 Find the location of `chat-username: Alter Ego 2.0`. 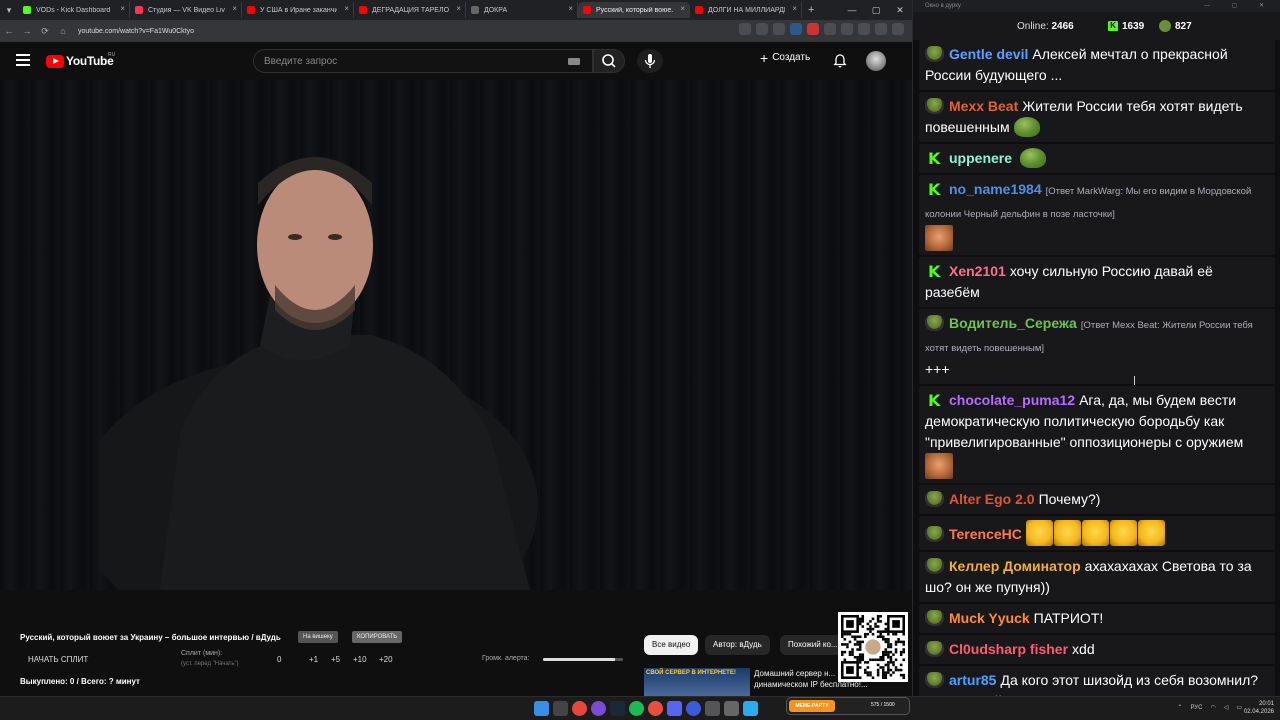

chat-username: Alter Ego 2.0 is located at coordinates (992, 499).